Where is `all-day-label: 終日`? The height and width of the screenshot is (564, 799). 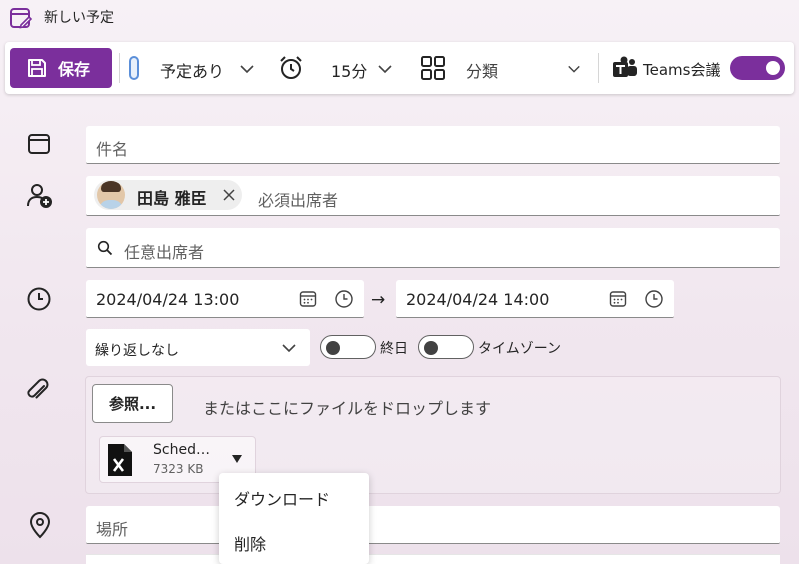 all-day-label: 終日 is located at coordinates (394, 349).